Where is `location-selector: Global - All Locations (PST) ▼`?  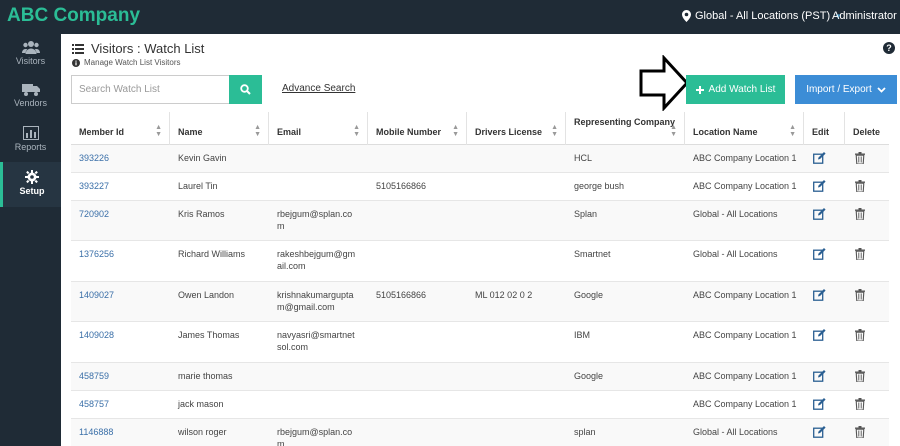
location-selector: Global - All Locations (PST) ▼ is located at coordinates (762, 16).